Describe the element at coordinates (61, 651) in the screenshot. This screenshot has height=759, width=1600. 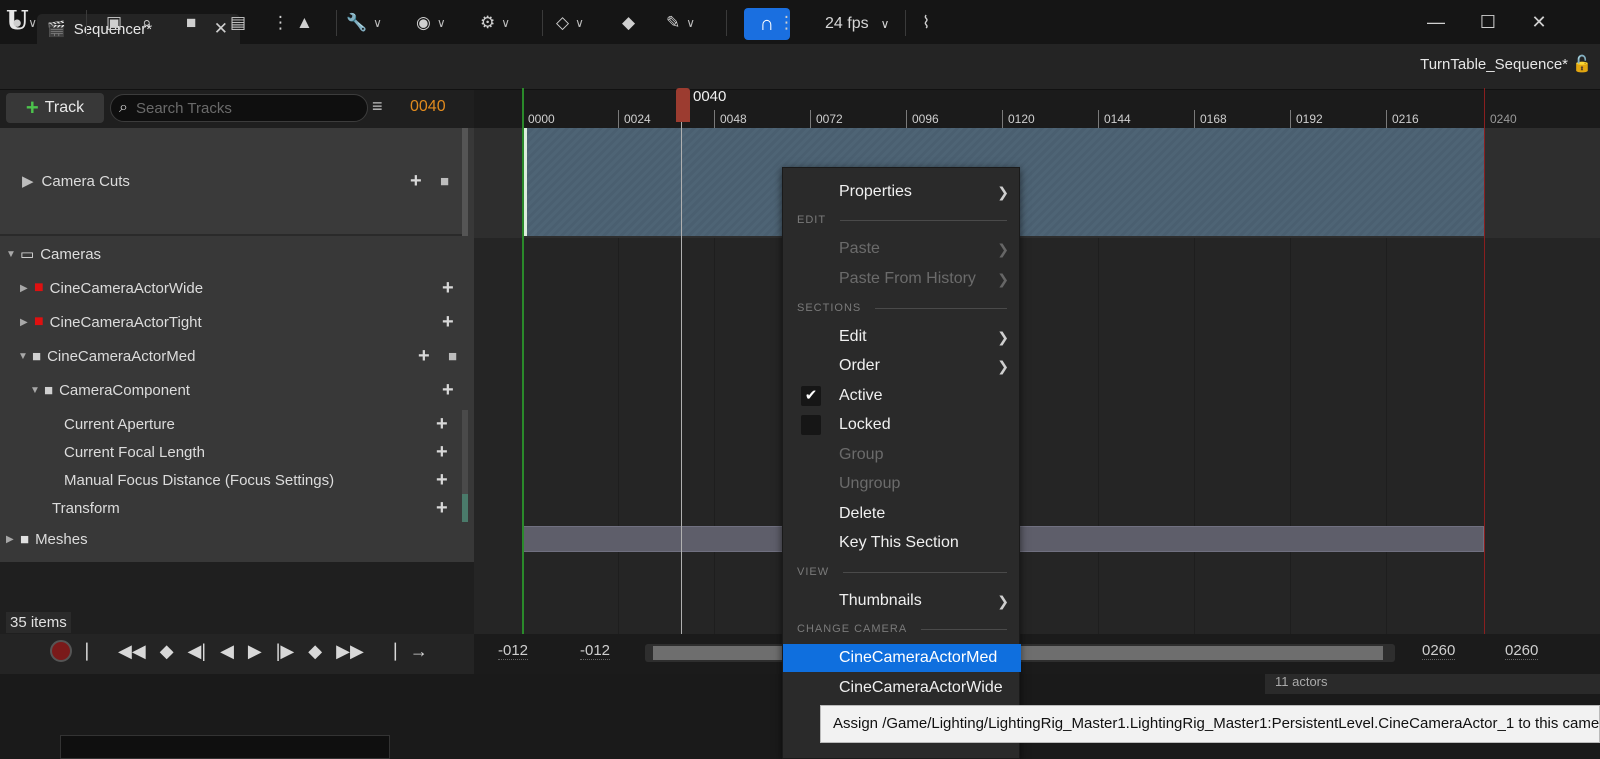
I see `record-button` at that location.